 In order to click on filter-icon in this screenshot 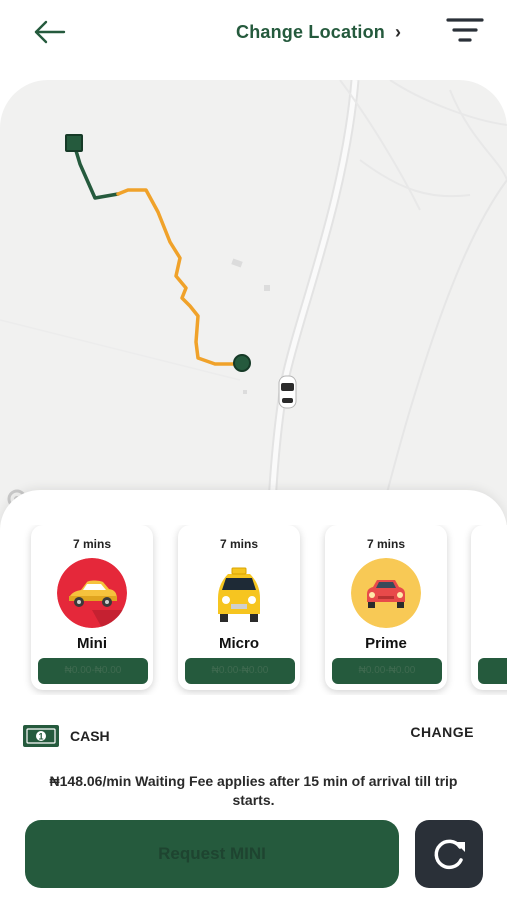, I will do `click(465, 30)`.